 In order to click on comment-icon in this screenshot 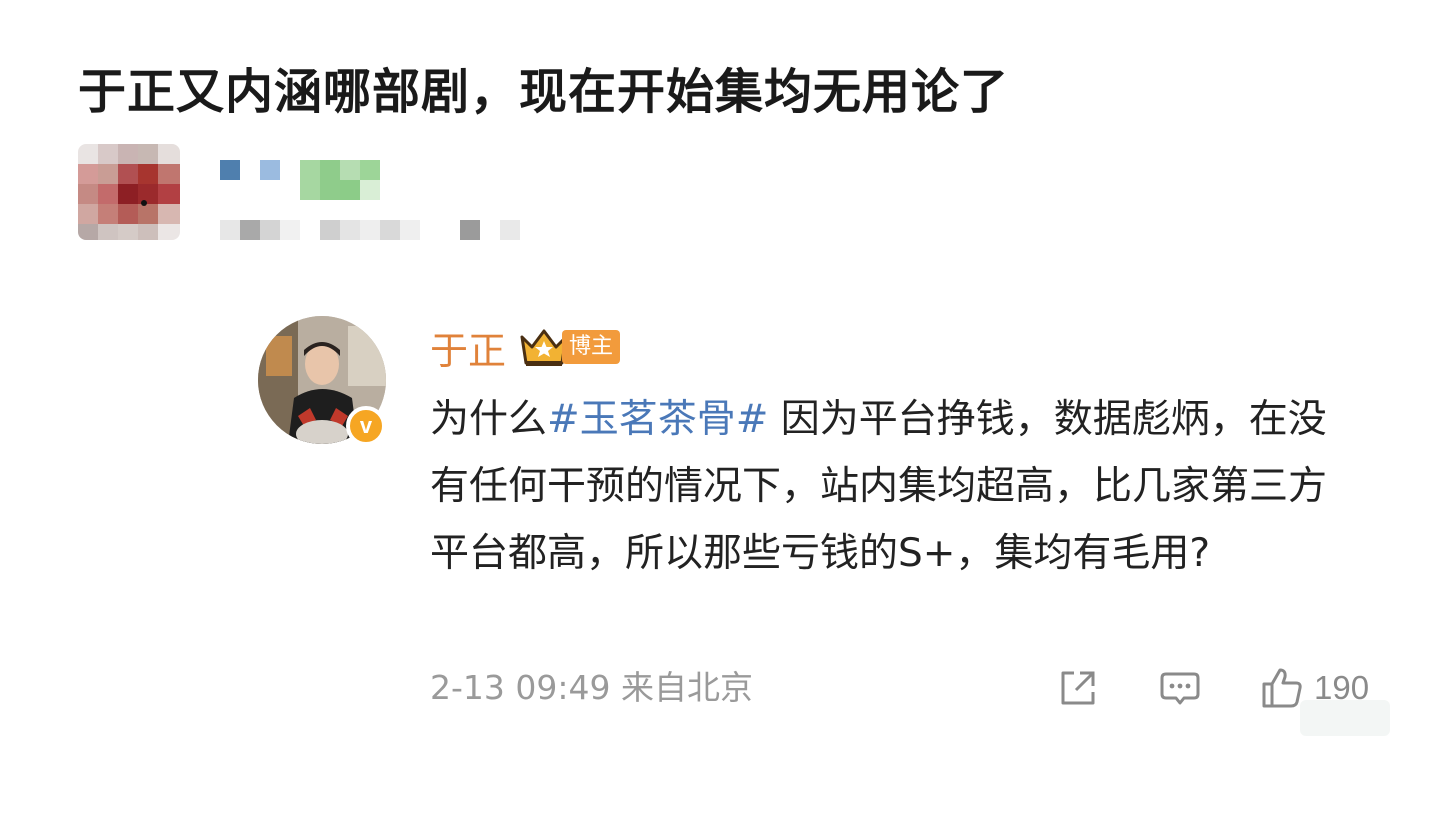, I will do `click(1180, 688)`.